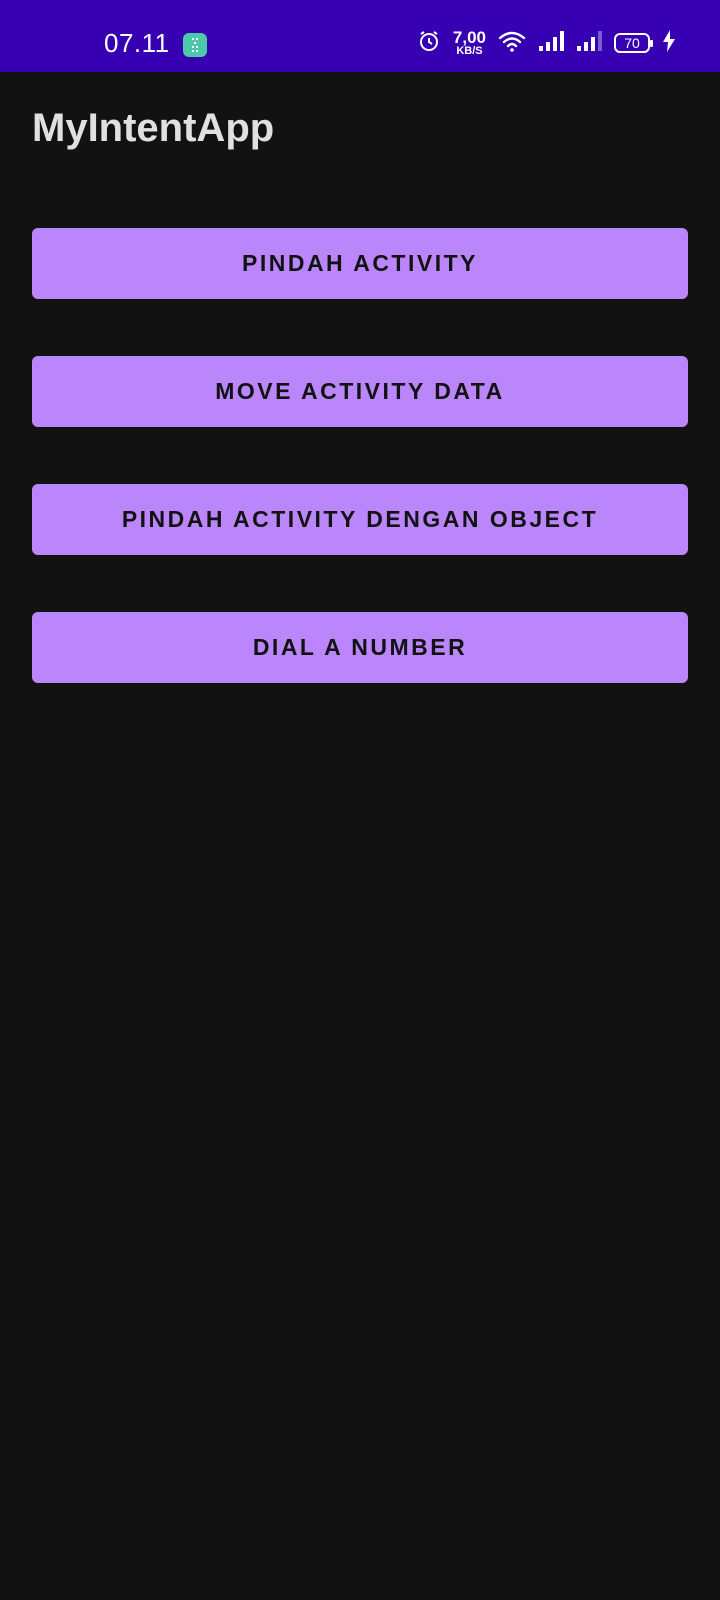 The image size is (720, 1600). What do you see at coordinates (360, 519) in the screenshot?
I see `pindah-activity-dengan-object-button: PINDAH ACTIVITY DENGAN OBJECT` at bounding box center [360, 519].